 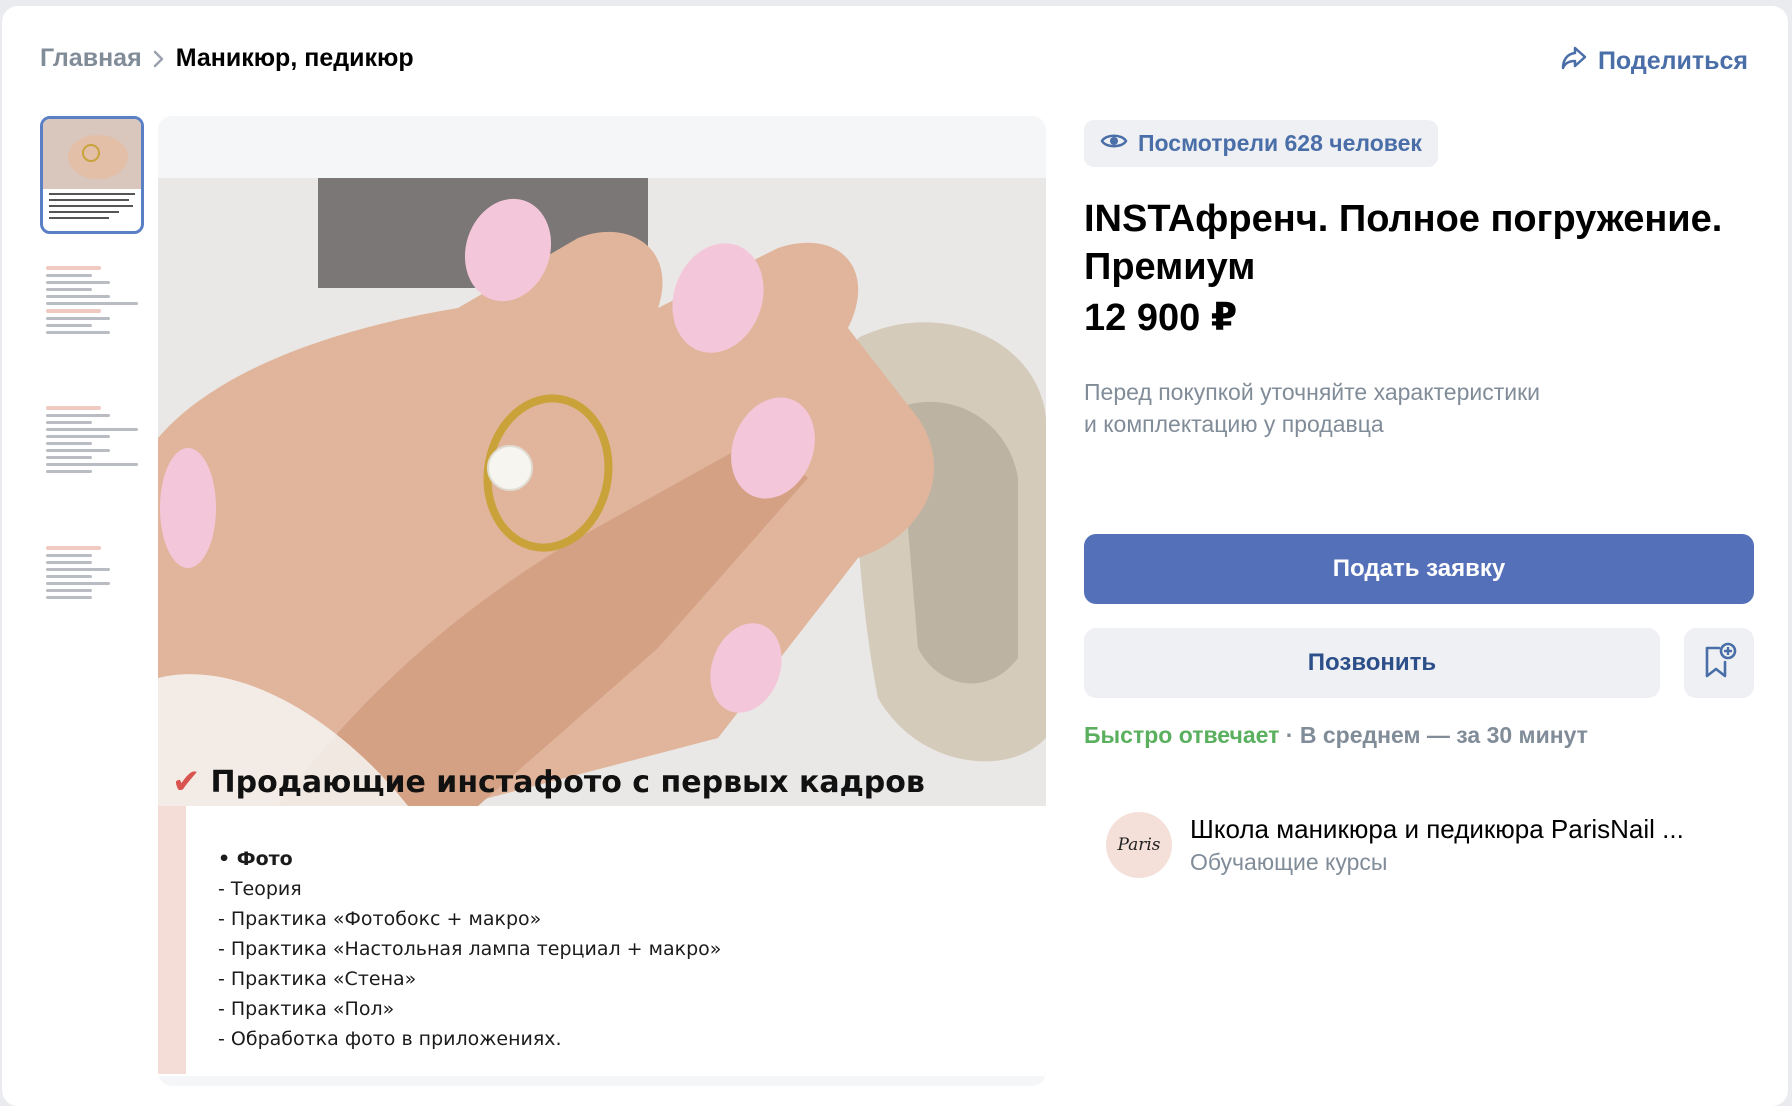 What do you see at coordinates (255, 859) in the screenshot?
I see `list-item: • Фото` at bounding box center [255, 859].